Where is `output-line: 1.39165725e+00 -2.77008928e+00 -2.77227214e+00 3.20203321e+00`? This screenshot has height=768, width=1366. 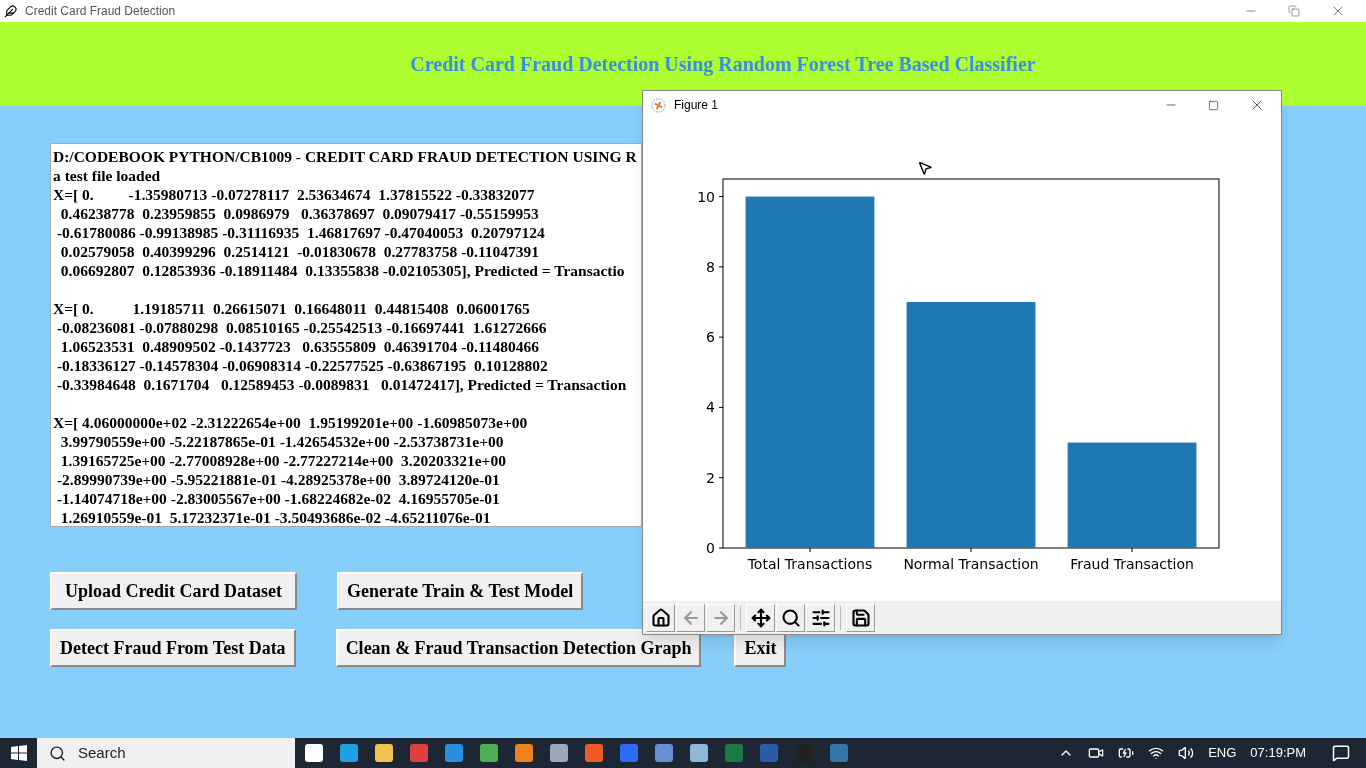 output-line: 1.39165725e+00 -2.77008928e+00 -2.77227214e+00 3.20203321e+00 is located at coordinates (282, 460).